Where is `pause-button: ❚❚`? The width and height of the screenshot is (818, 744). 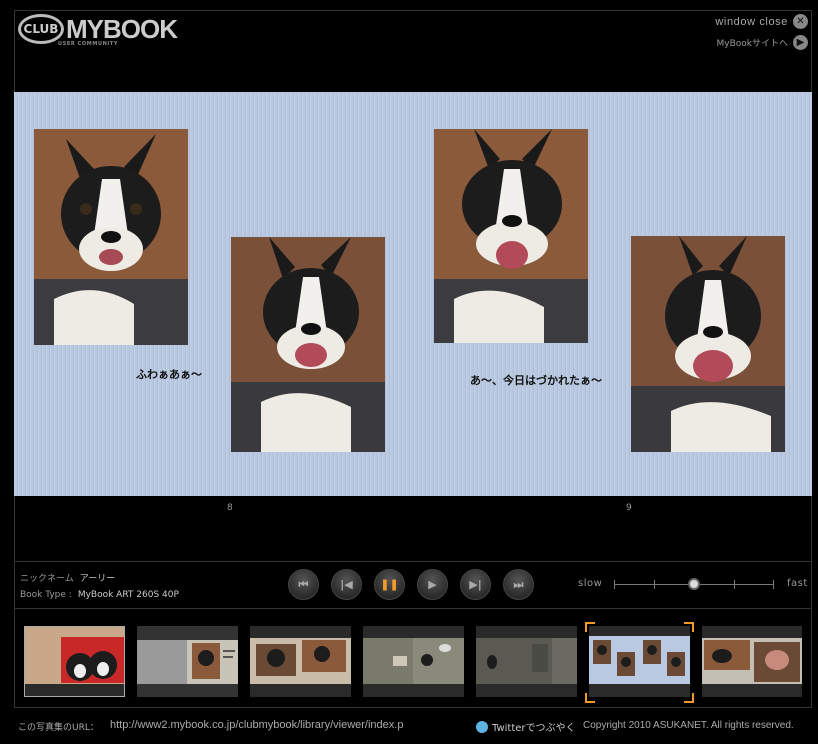 pause-button: ❚❚ is located at coordinates (389, 584).